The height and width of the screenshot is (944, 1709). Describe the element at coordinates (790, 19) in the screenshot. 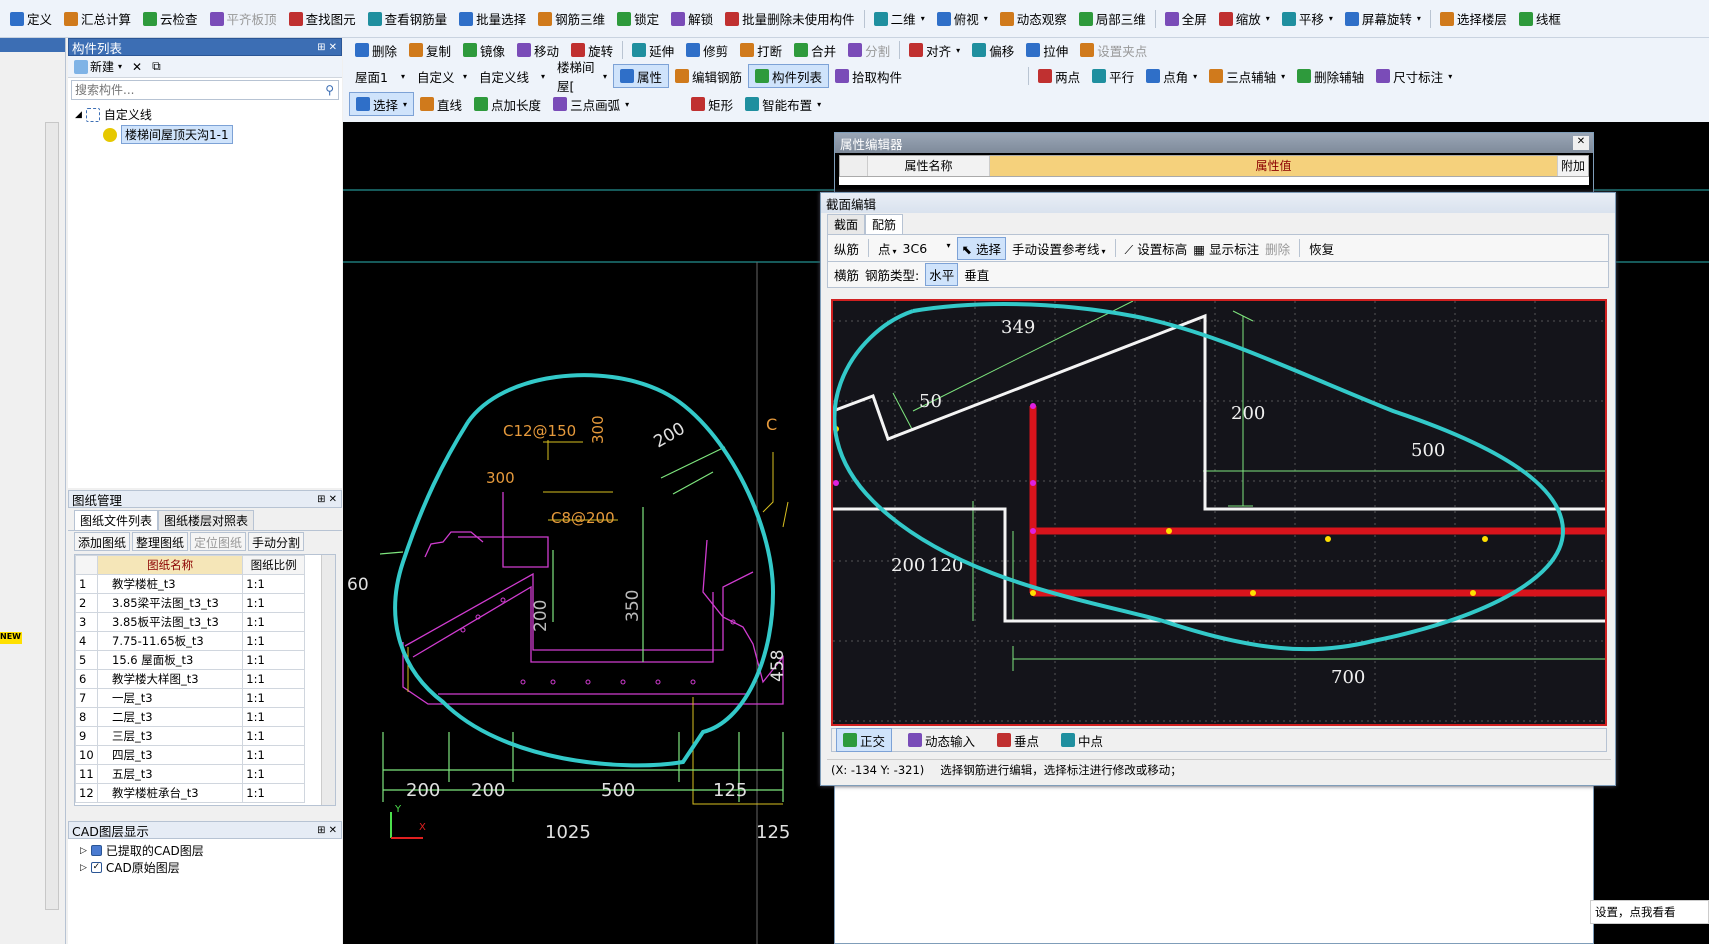

I see `toolbar-button: 批量删除未使用构件` at that location.